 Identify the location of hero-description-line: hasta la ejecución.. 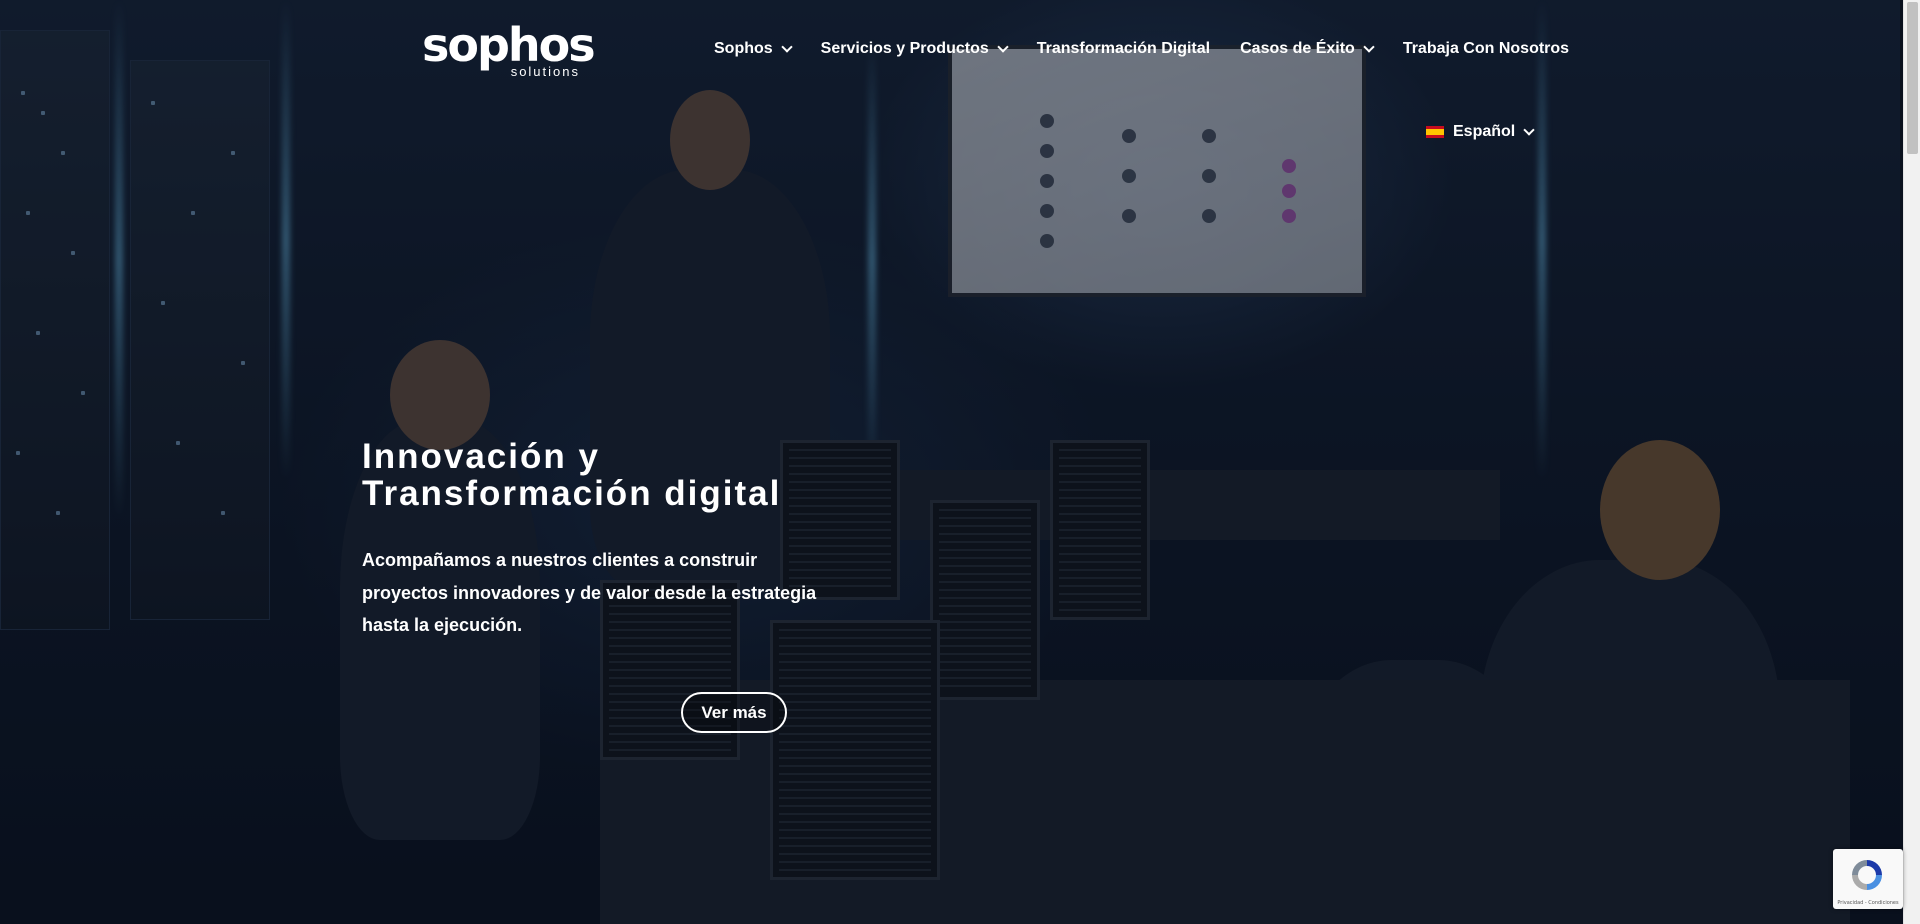
(442, 625).